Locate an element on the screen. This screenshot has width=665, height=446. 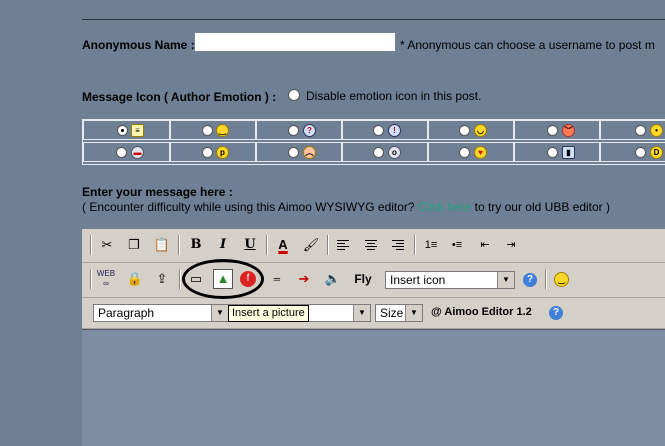
align-center-icon is located at coordinates (371, 245).